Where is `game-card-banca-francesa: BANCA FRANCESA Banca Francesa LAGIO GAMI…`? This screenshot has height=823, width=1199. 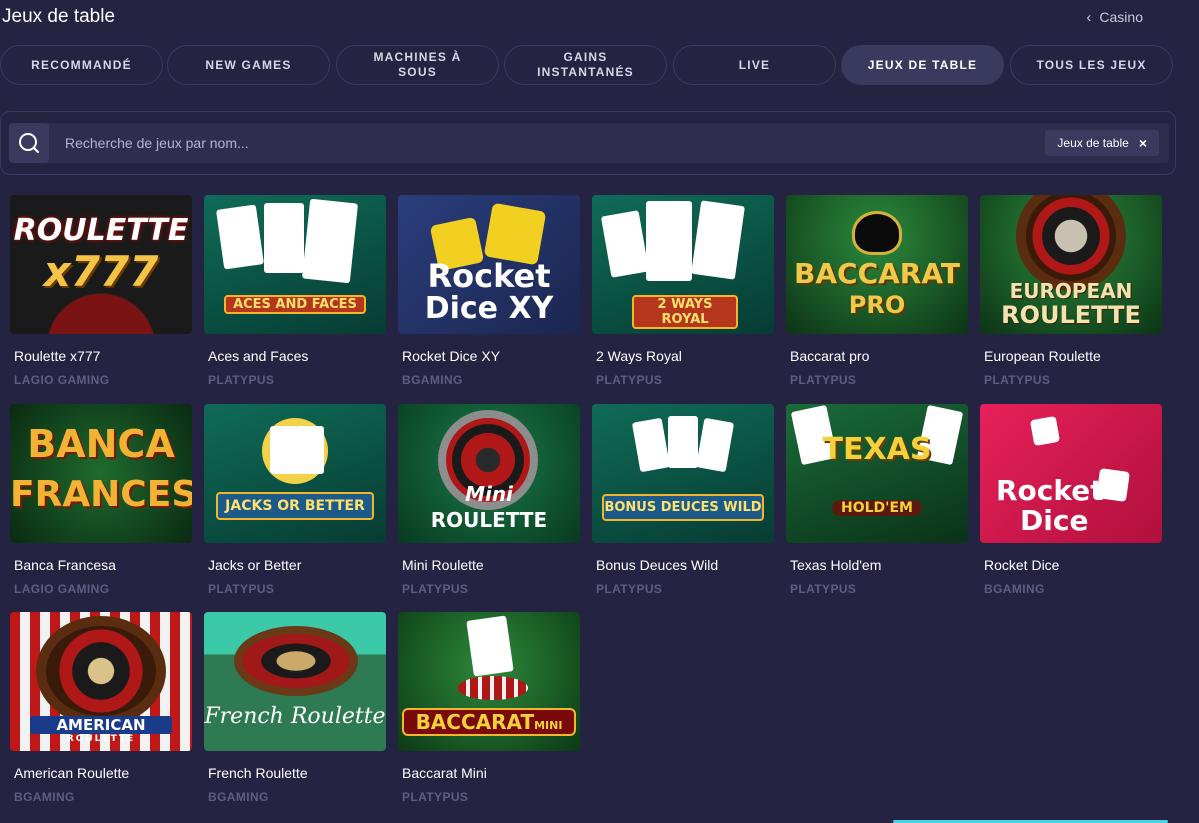 game-card-banca-francesa: BANCA FRANCESA Banca Francesa LAGIO GAMI… is located at coordinates (101, 500).